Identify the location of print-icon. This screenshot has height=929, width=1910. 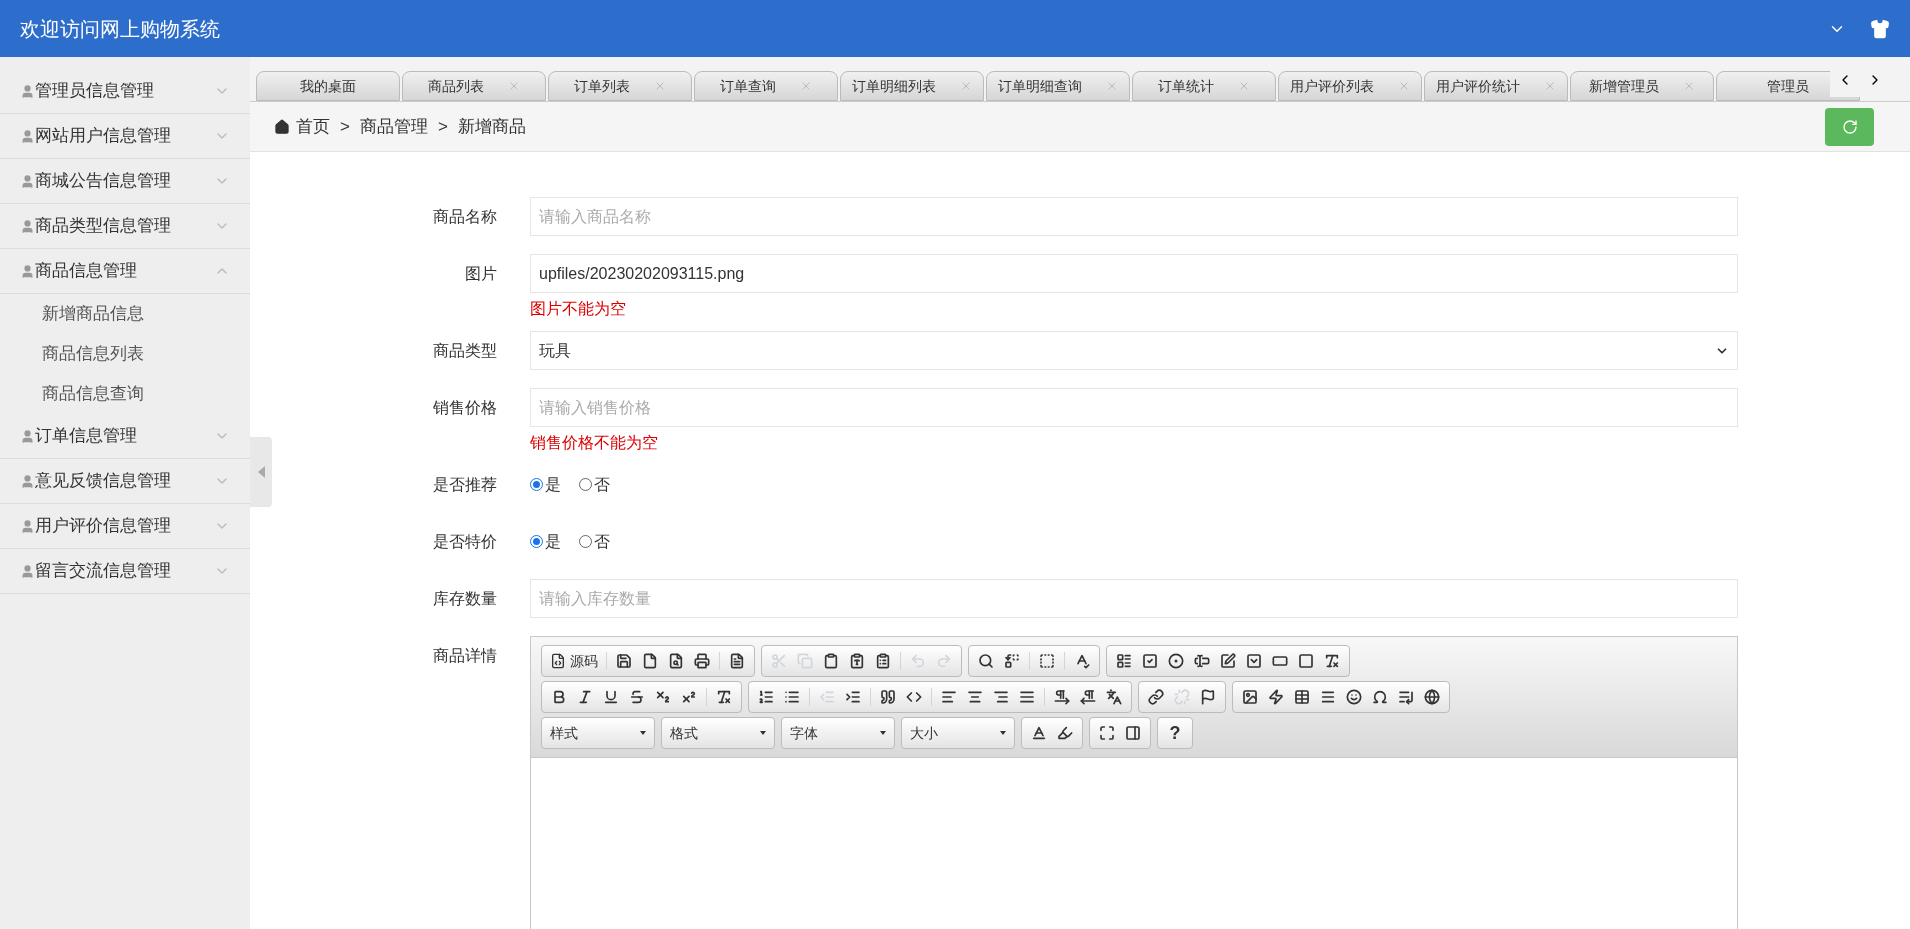
(702, 661).